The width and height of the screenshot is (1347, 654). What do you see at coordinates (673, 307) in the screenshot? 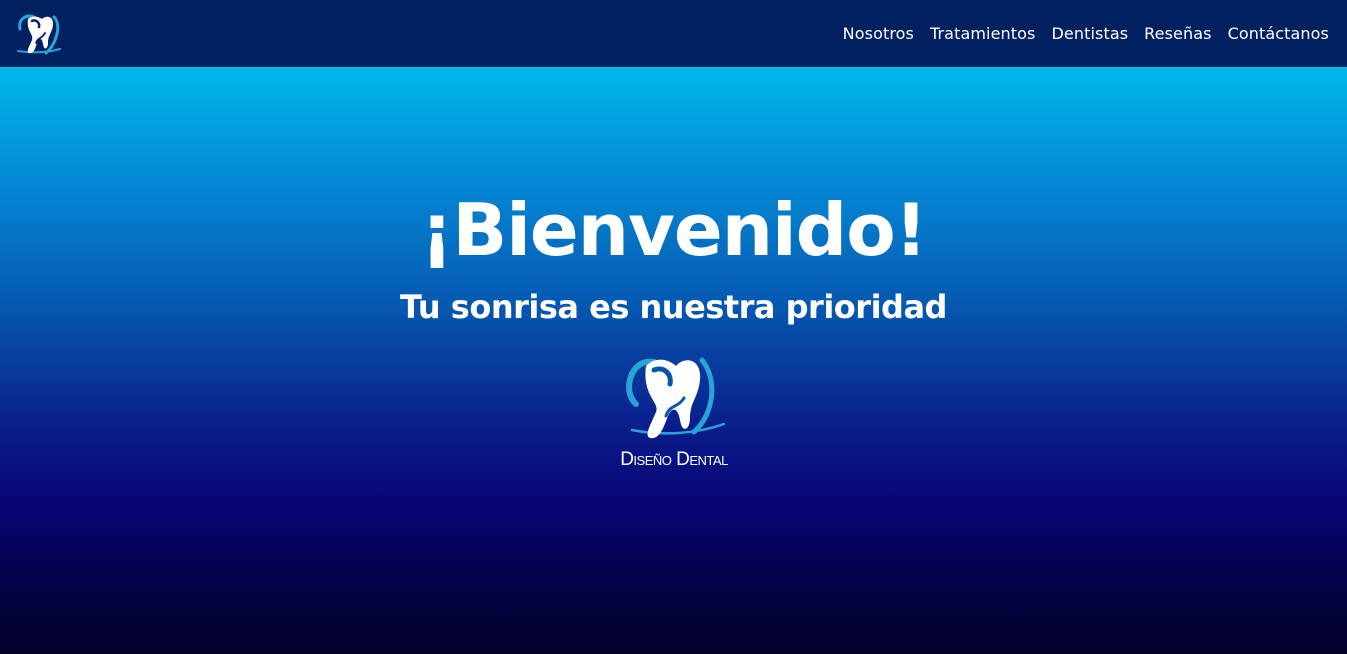
I see `hero-subtitle: Tu sonrisa es nuestra prioridad` at bounding box center [673, 307].